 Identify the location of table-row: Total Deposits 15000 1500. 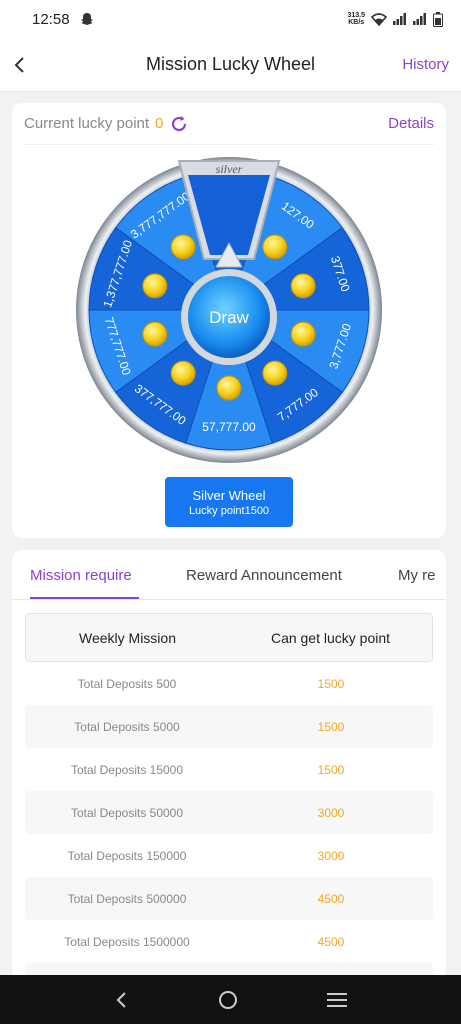
(229, 769).